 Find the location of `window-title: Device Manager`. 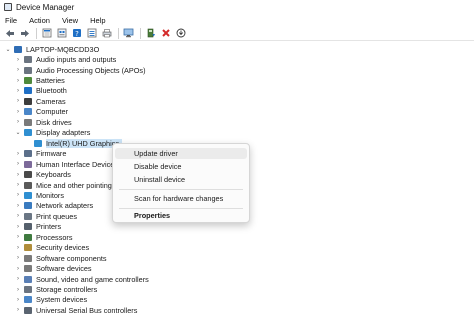

window-title: Device Manager is located at coordinates (45, 7).